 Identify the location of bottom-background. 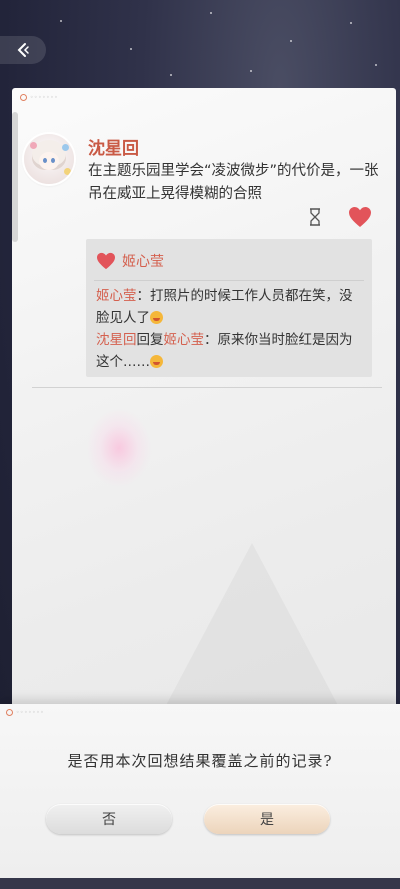
(200, 883).